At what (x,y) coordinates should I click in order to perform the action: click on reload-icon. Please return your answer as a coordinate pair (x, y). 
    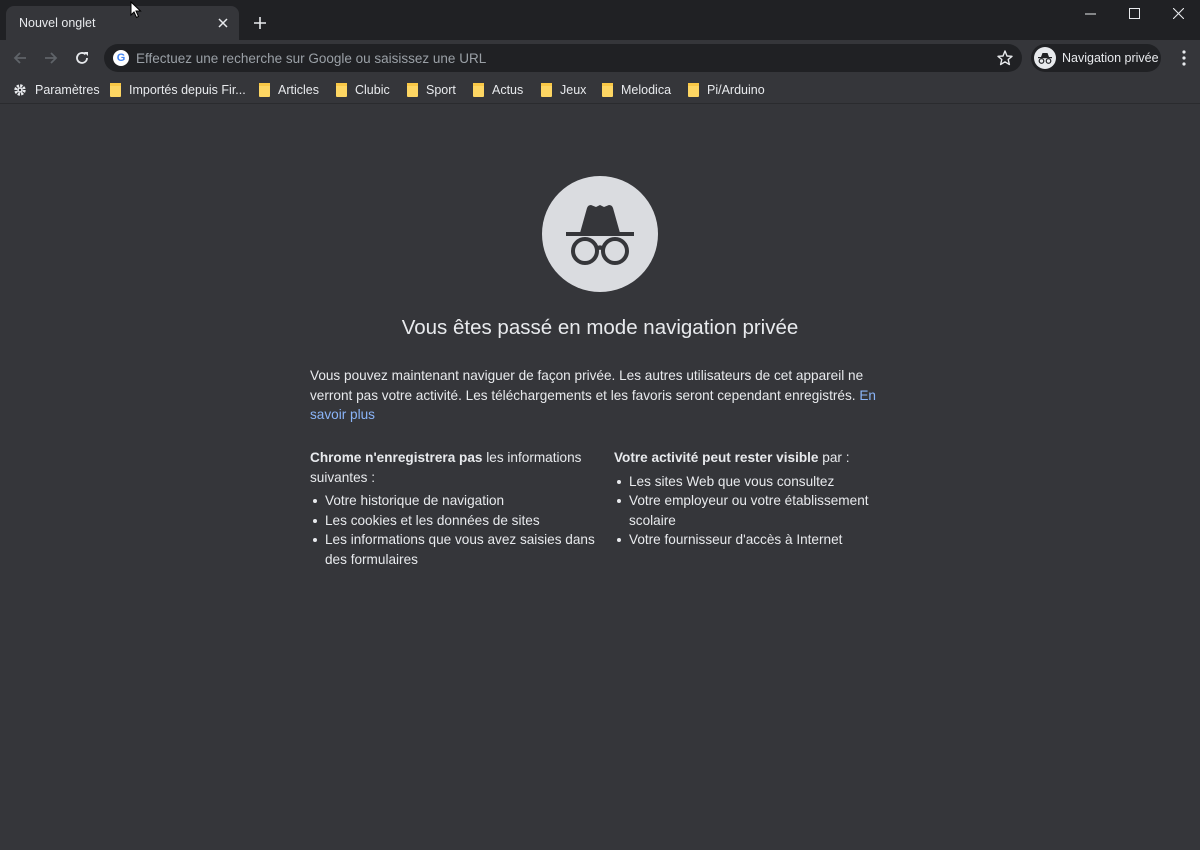
    Looking at the image, I should click on (82, 58).